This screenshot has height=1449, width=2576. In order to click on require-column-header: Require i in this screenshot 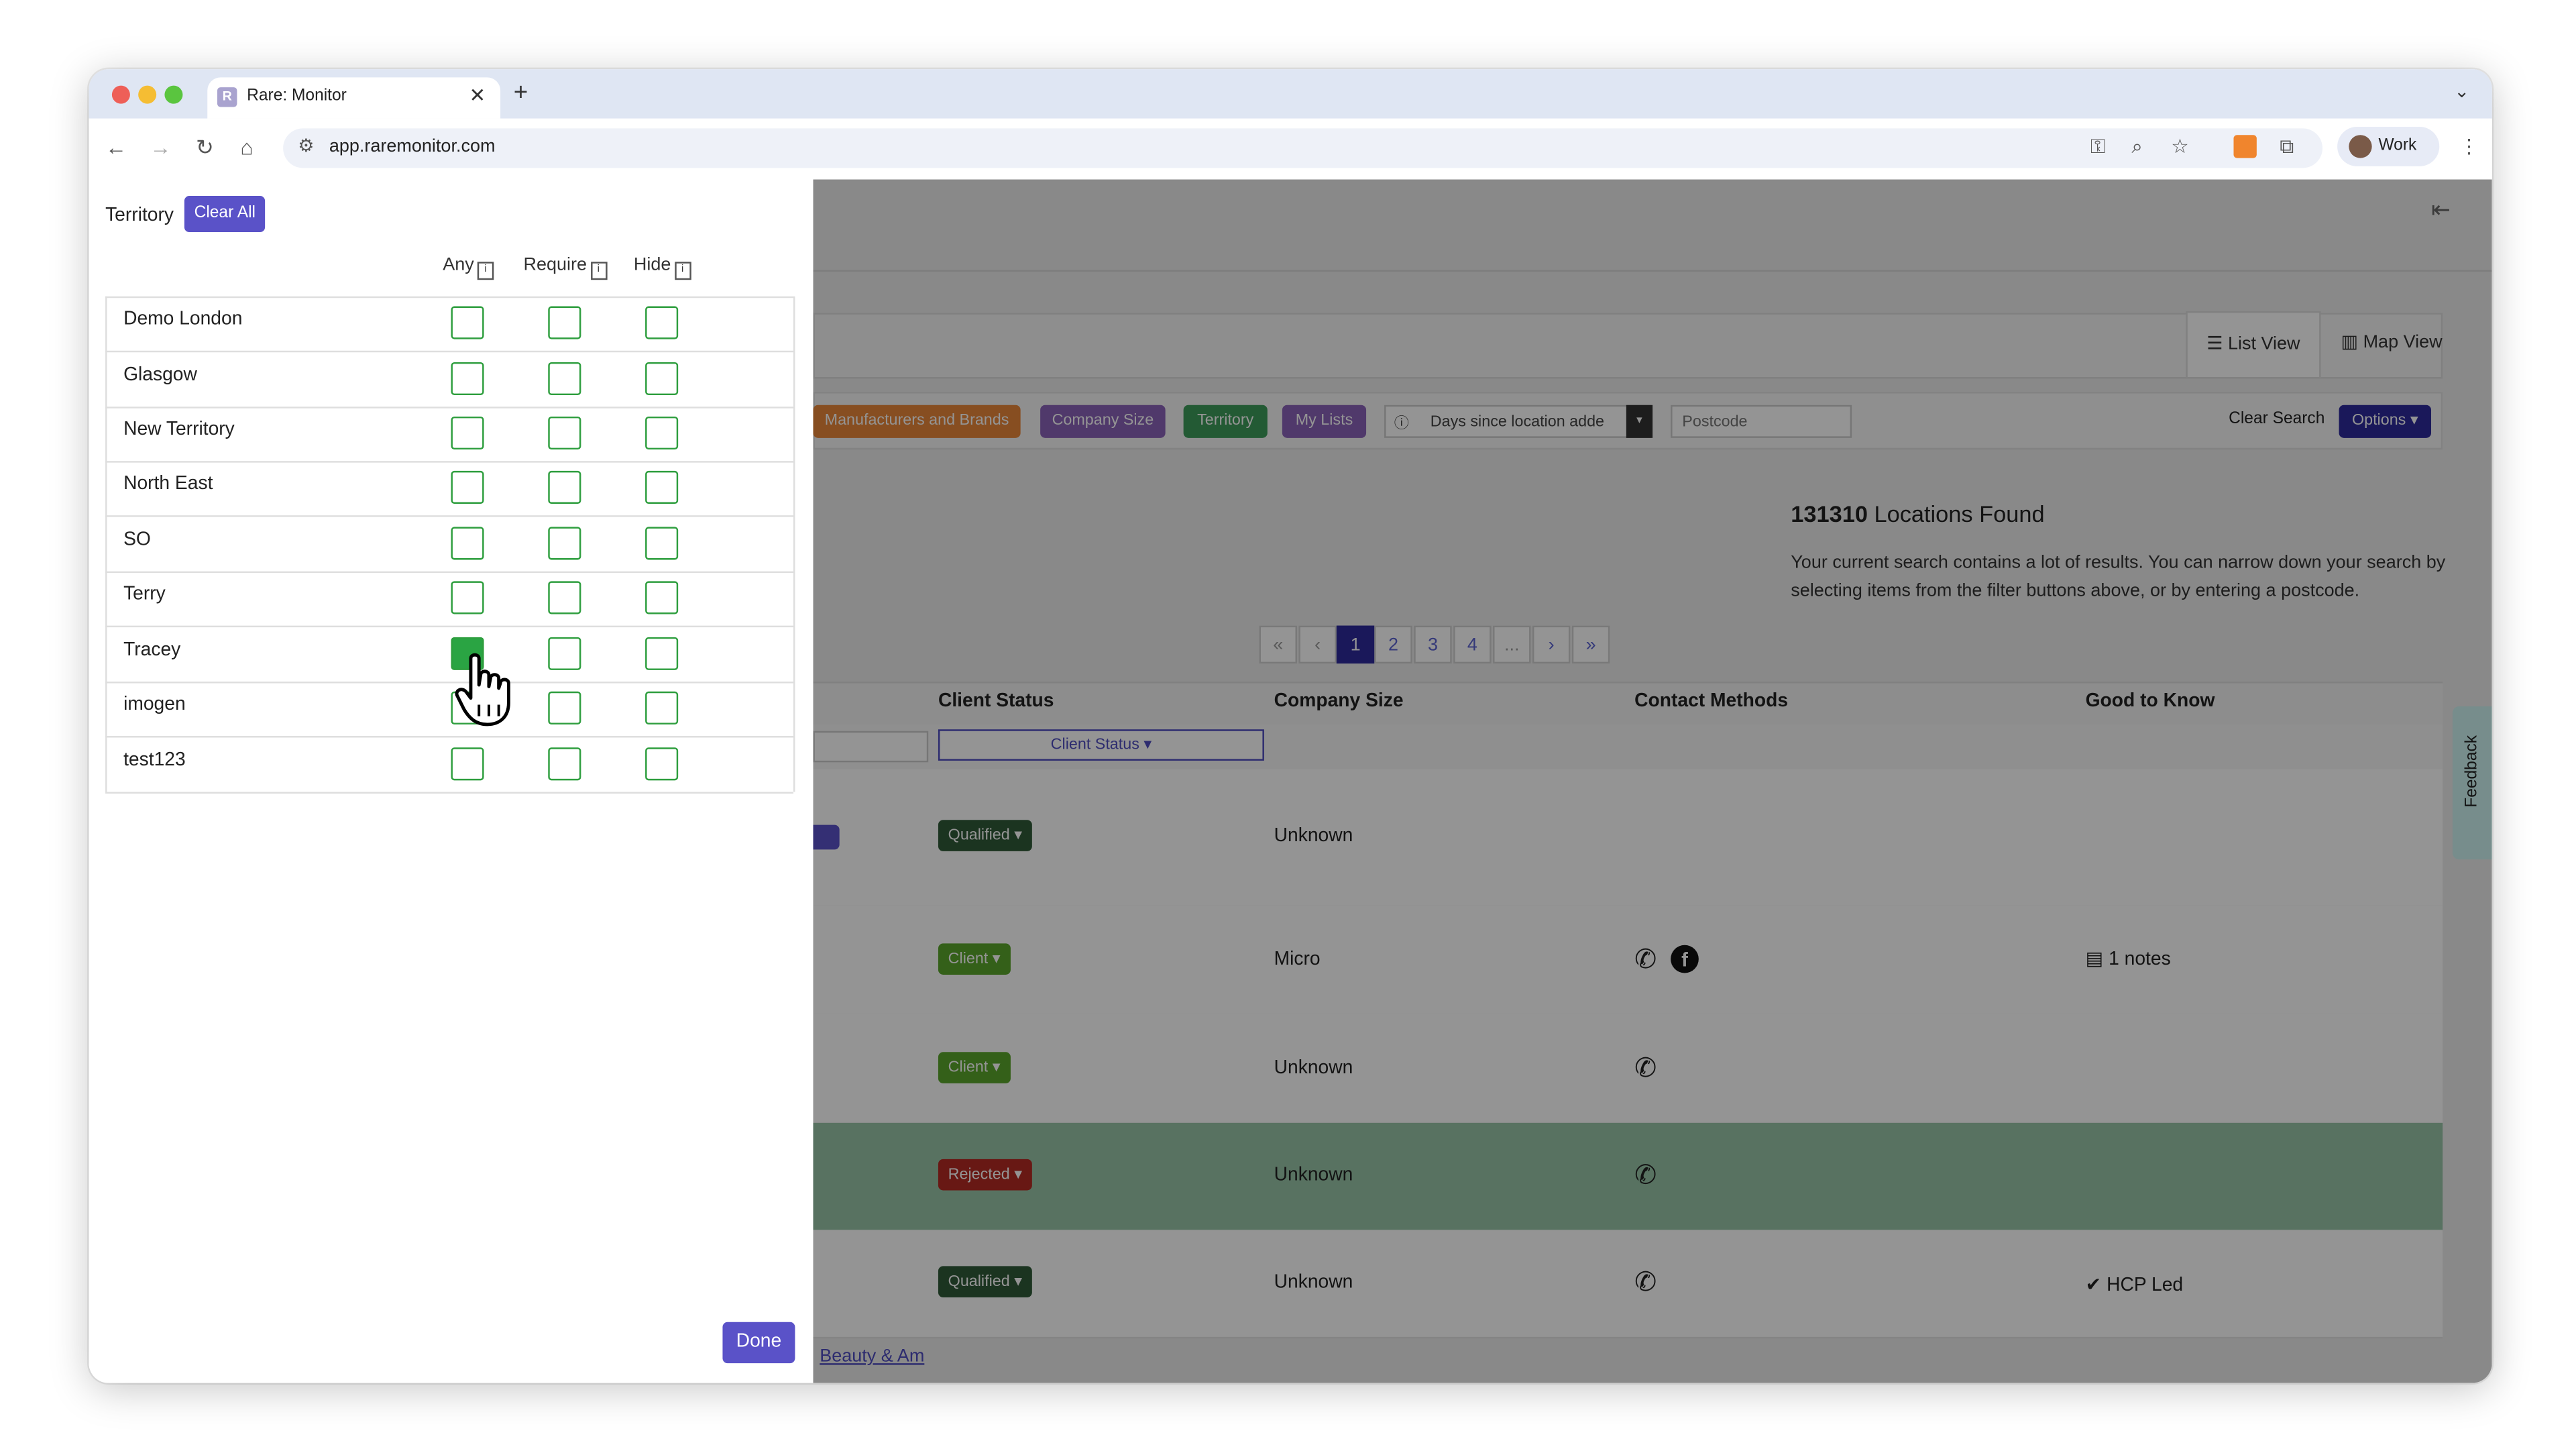, I will do `click(565, 267)`.